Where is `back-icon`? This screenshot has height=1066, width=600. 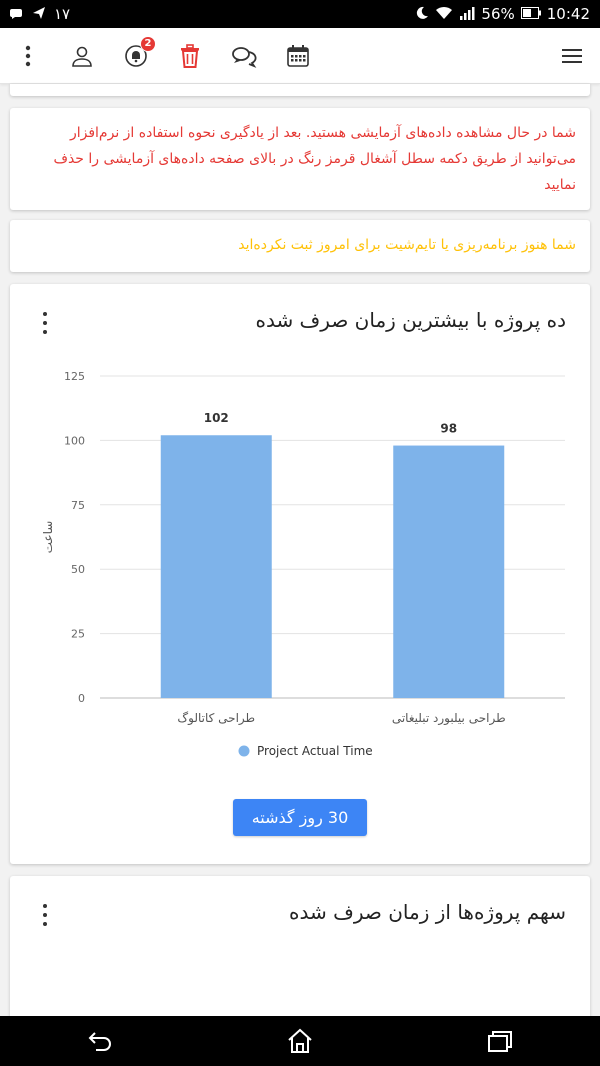 back-icon is located at coordinates (100, 1041).